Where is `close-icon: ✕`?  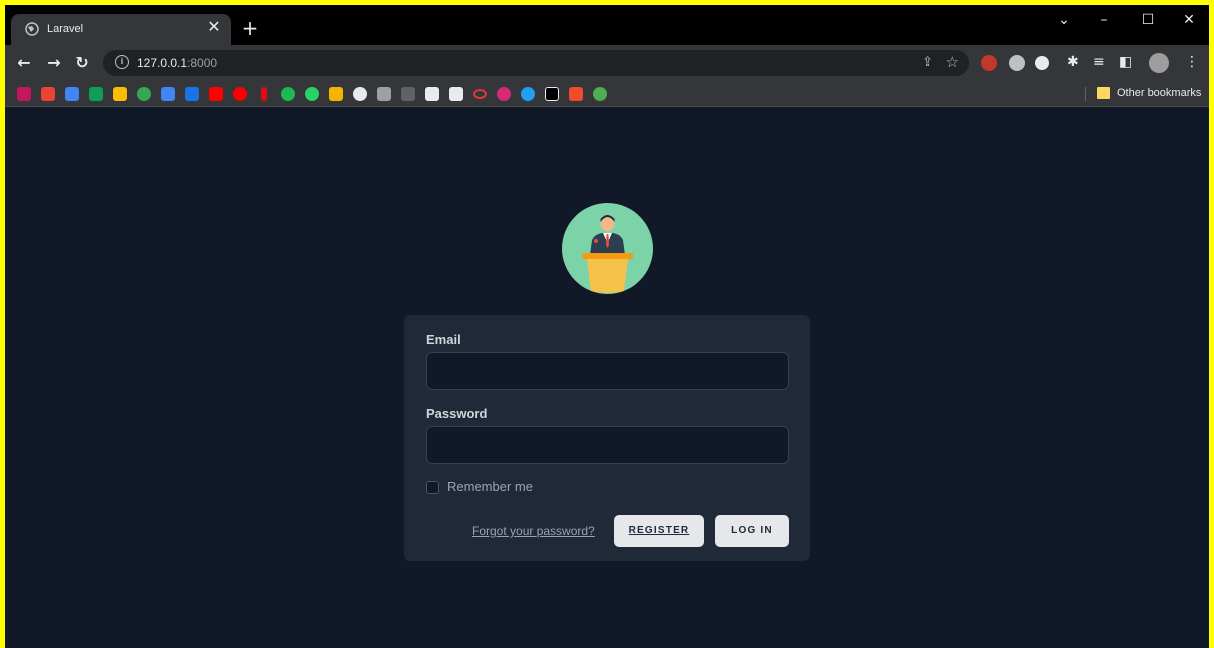 close-icon: ✕ is located at coordinates (214, 28).